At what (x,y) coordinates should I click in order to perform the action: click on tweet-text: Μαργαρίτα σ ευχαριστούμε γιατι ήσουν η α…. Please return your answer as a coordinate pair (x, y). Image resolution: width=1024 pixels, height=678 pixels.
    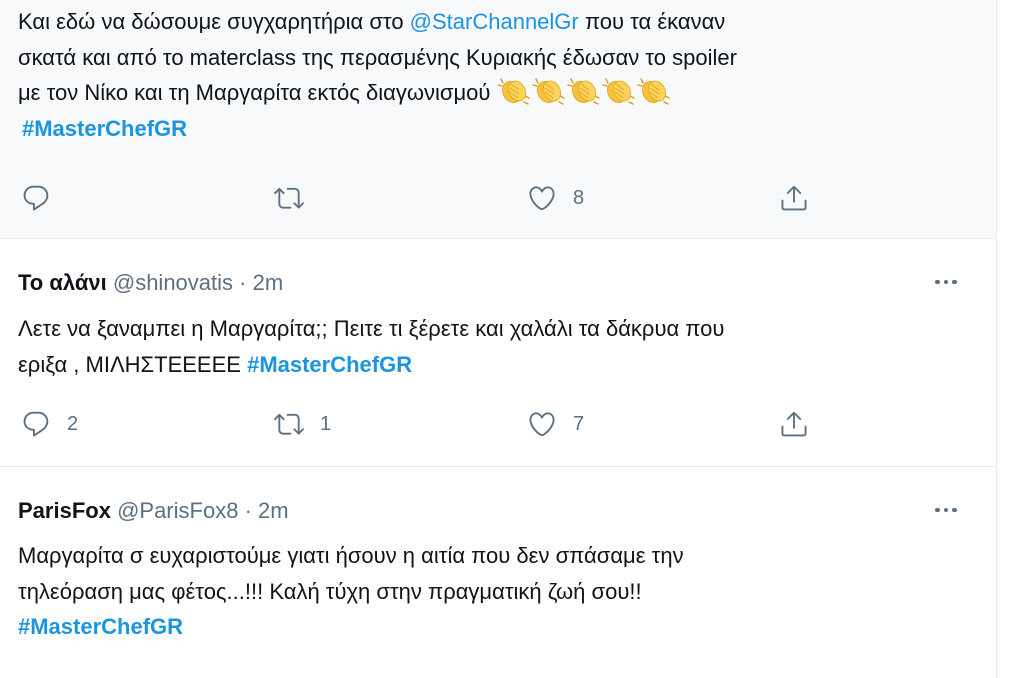
    Looking at the image, I should click on (351, 591).